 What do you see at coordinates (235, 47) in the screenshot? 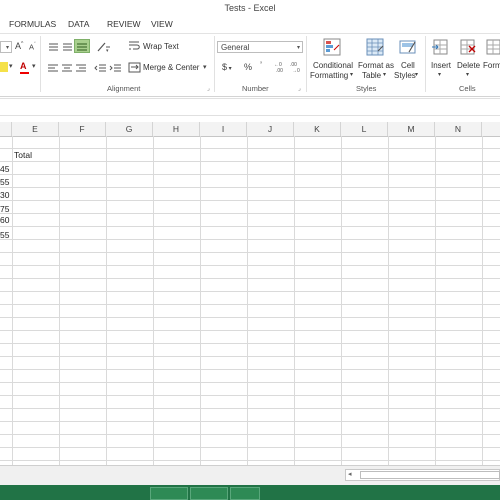
I see `number-format-value: General` at bounding box center [235, 47].